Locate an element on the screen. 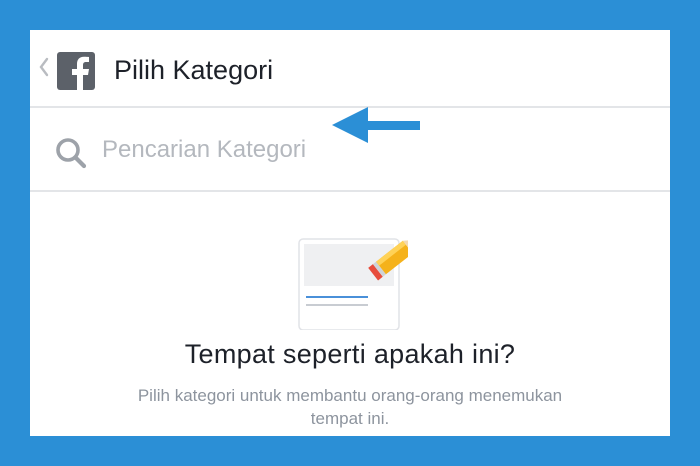 Image resolution: width=700 pixels, height=466 pixels. facebook-logo-icon is located at coordinates (76, 71).